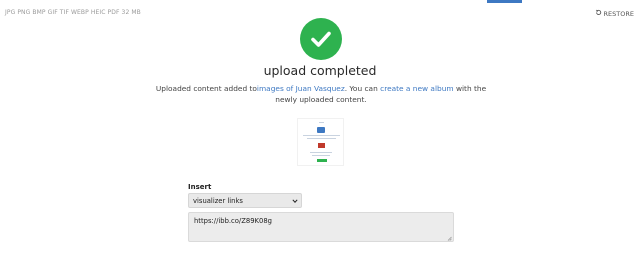 The height and width of the screenshot is (259, 640). I want to click on restore-button: RESTORE, so click(614, 13).